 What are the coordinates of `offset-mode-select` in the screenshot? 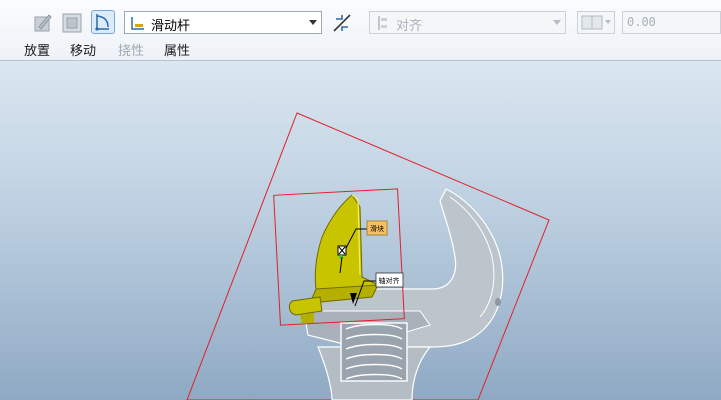 It's located at (596, 22).